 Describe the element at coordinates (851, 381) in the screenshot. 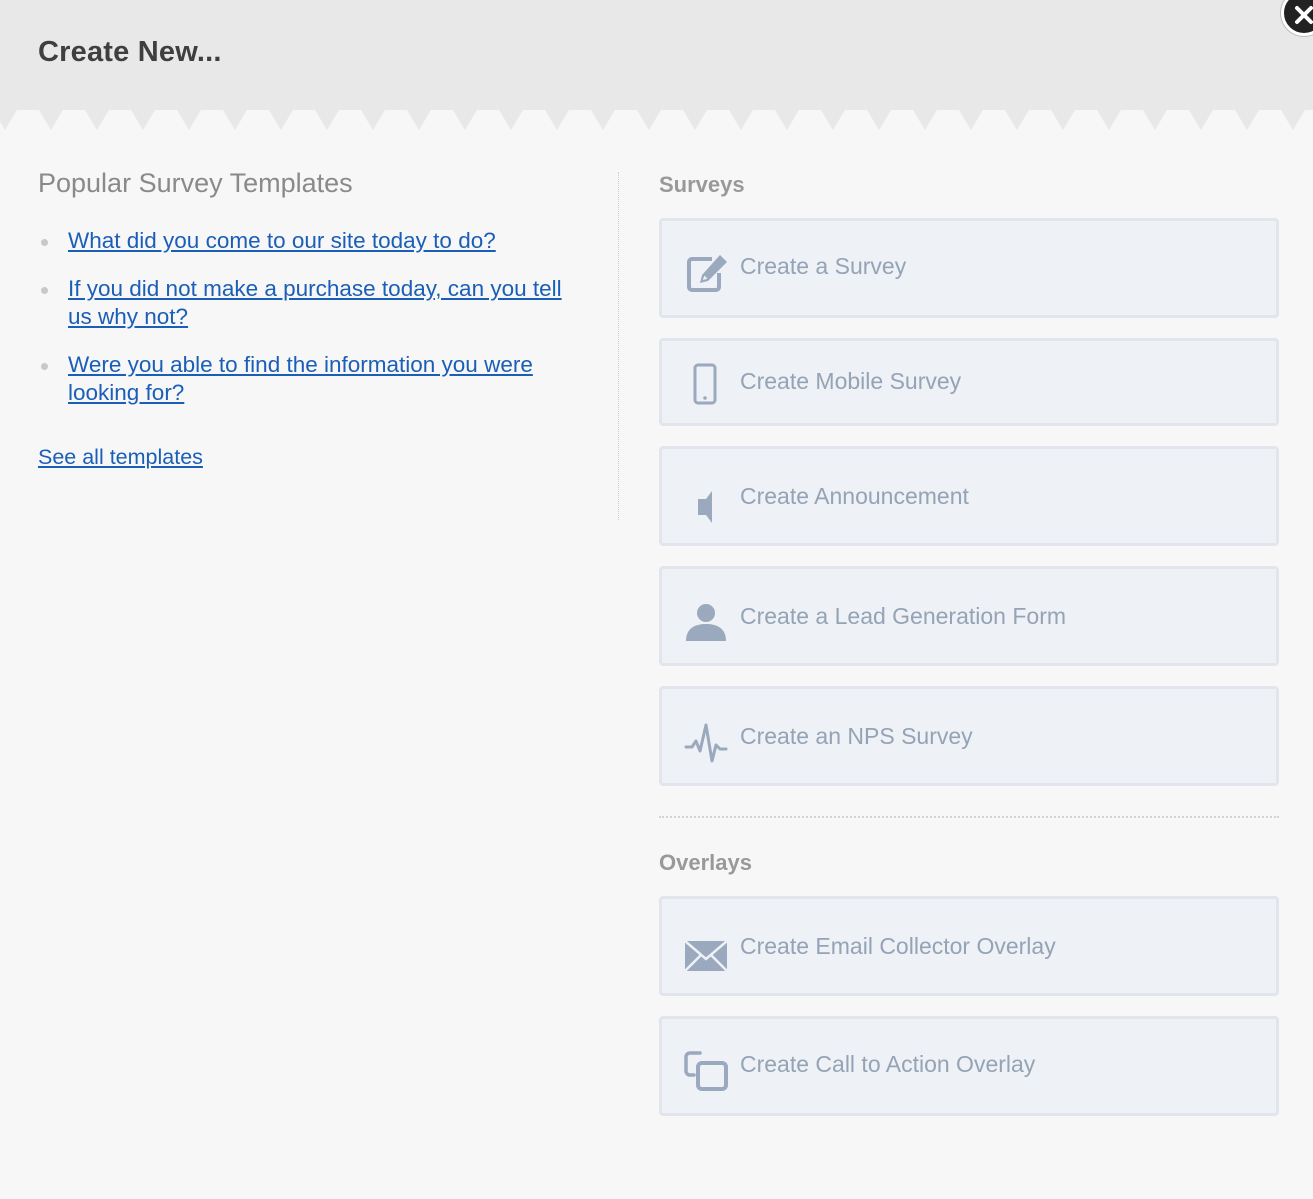

I see `create-mobile-survey-label: Create Mobile Survey` at that location.